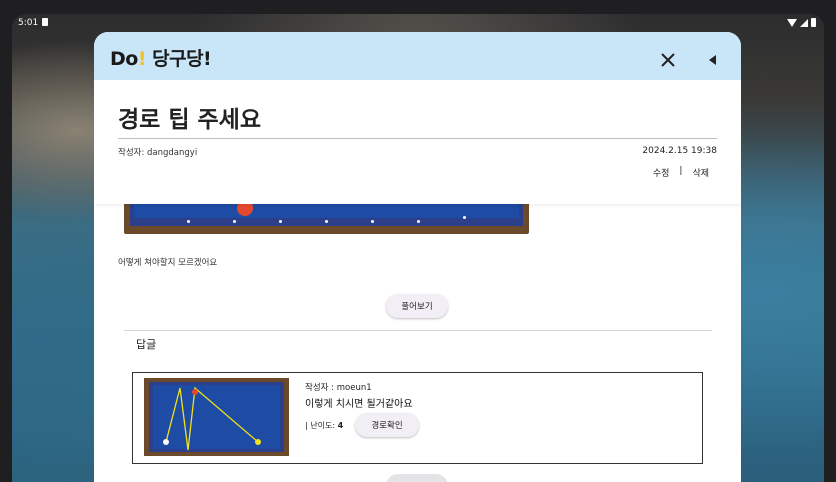 This screenshot has width=836, height=482. I want to click on table-felt, so click(326, 211).